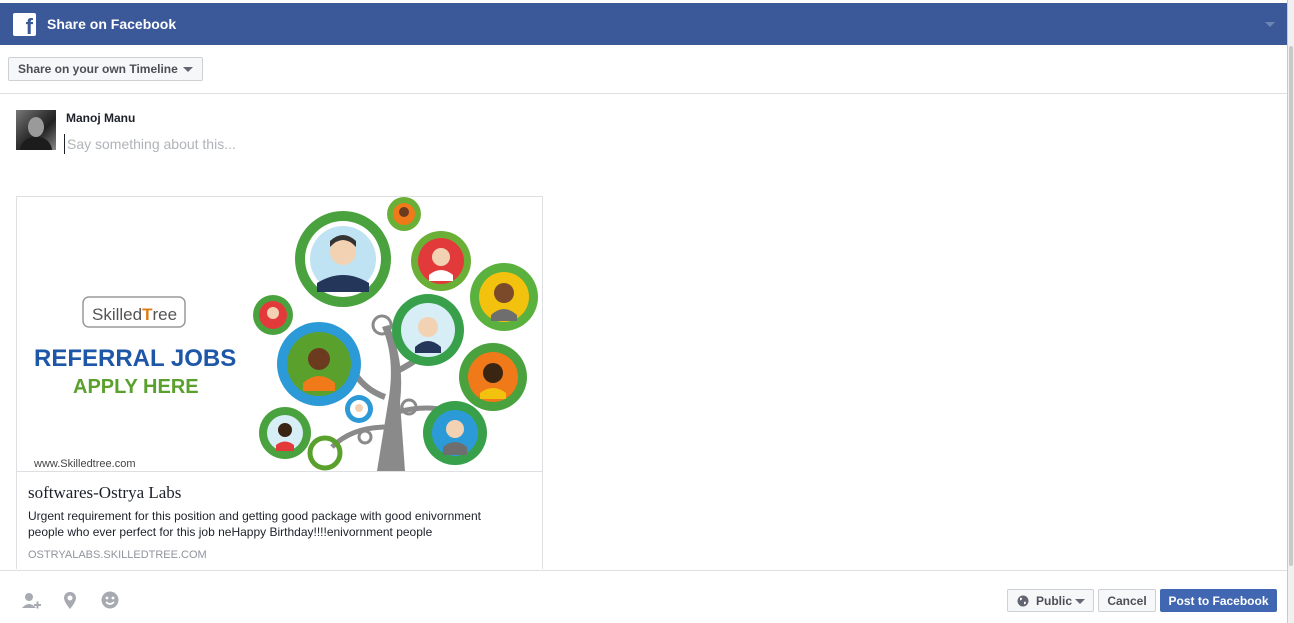 The width and height of the screenshot is (1294, 623). I want to click on tag-friends-icon, so click(31, 601).